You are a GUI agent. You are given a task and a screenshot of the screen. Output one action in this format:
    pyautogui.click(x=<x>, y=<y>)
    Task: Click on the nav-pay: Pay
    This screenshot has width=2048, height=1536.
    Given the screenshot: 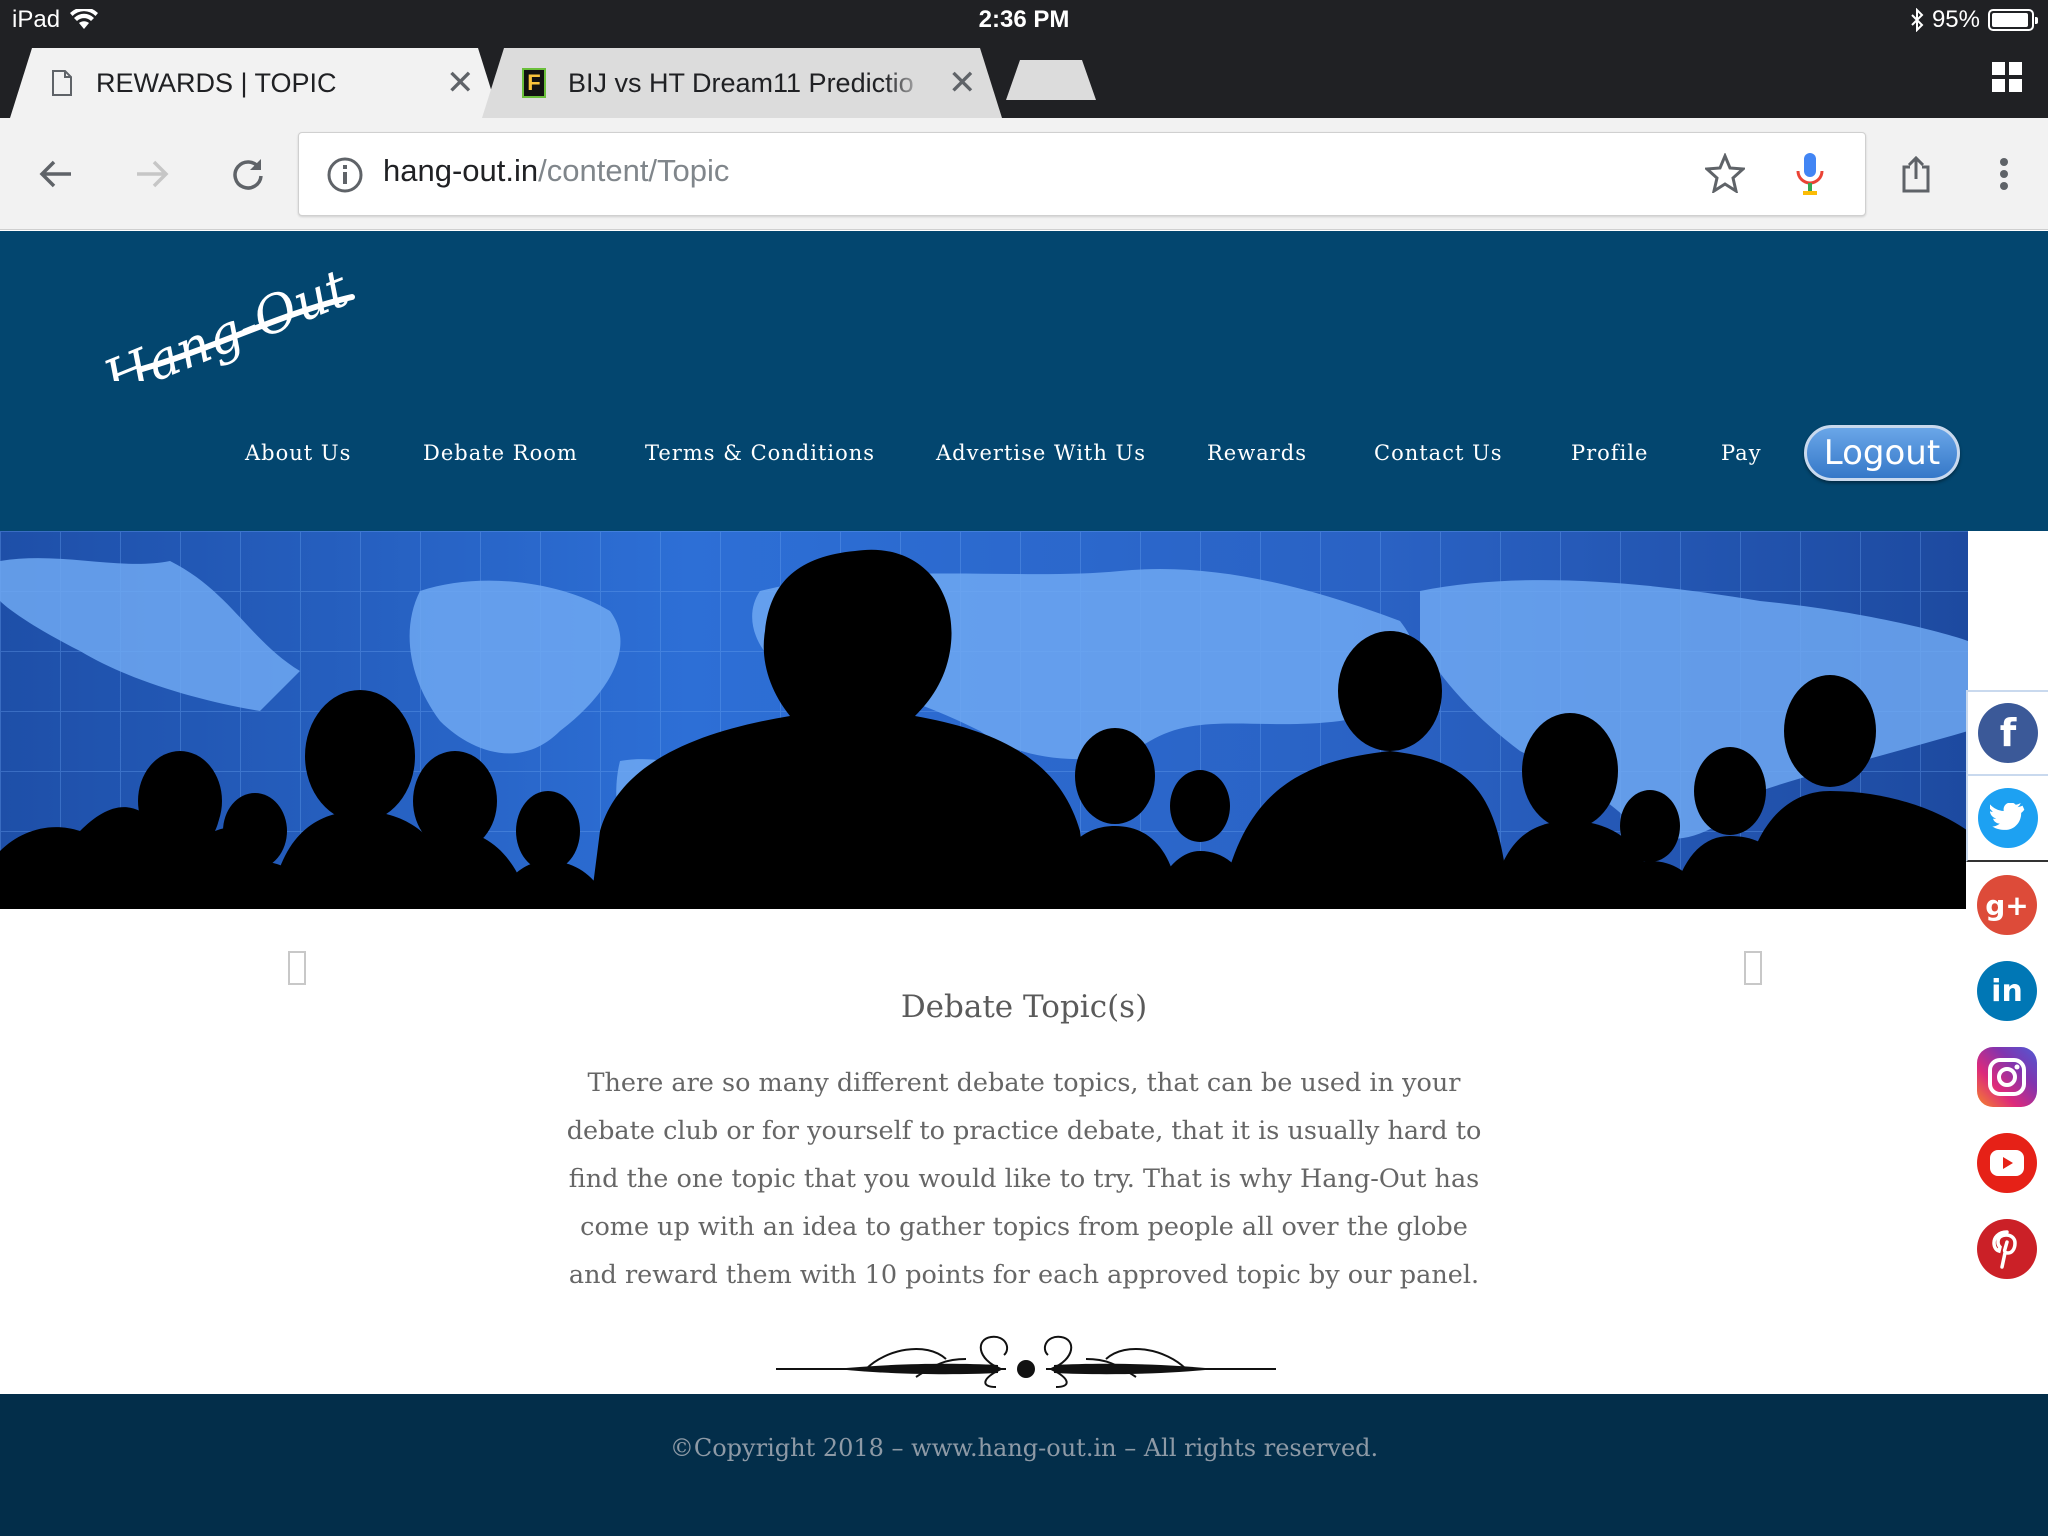 What is the action you would take?
    pyautogui.click(x=1741, y=453)
    